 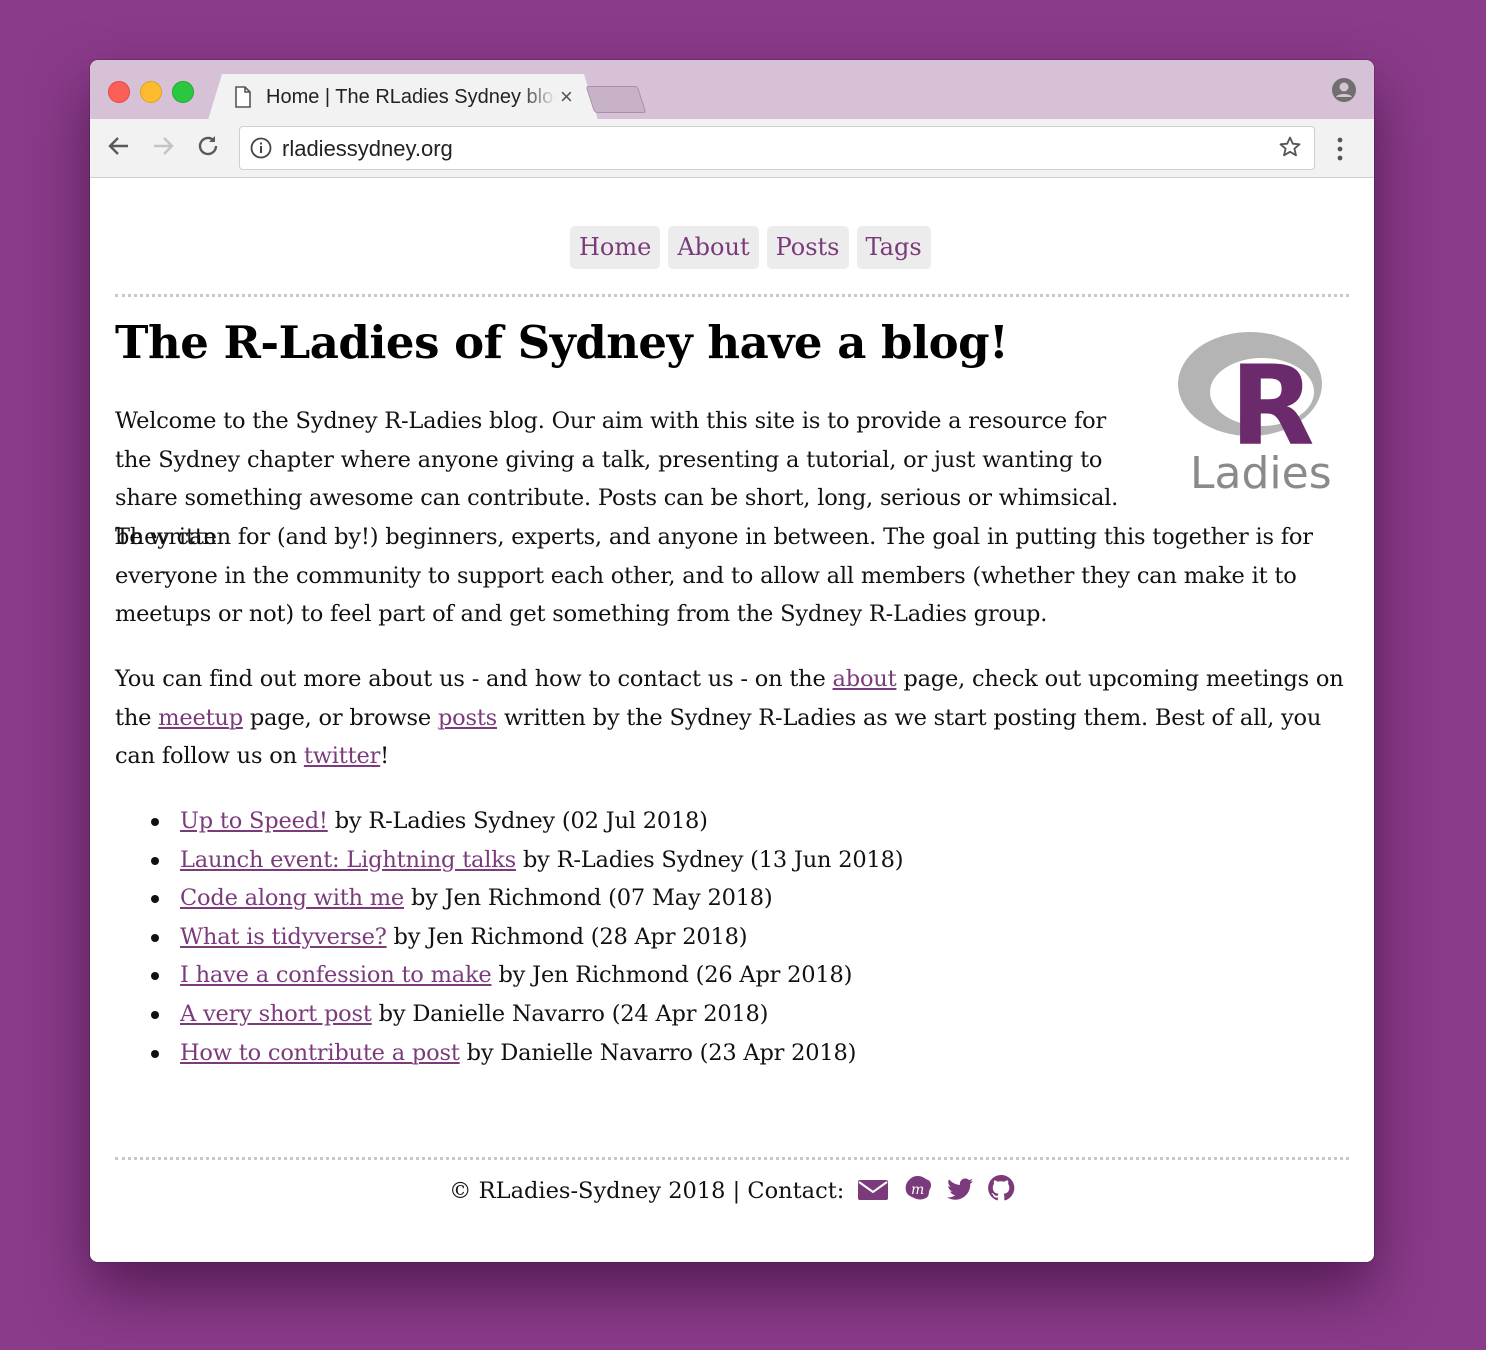 What do you see at coordinates (276, 1014) in the screenshot?
I see `post-link: A very short post` at bounding box center [276, 1014].